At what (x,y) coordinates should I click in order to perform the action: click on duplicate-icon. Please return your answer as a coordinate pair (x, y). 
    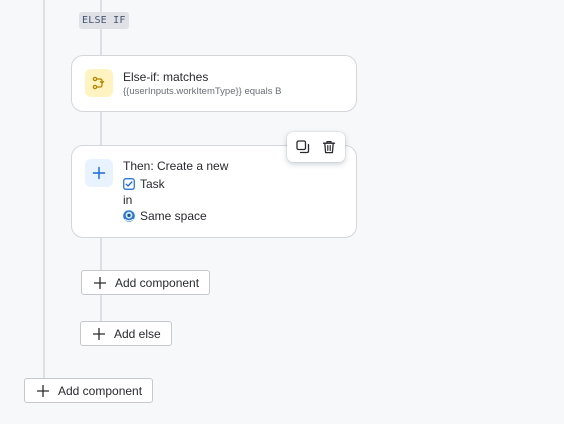
    Looking at the image, I should click on (302, 147).